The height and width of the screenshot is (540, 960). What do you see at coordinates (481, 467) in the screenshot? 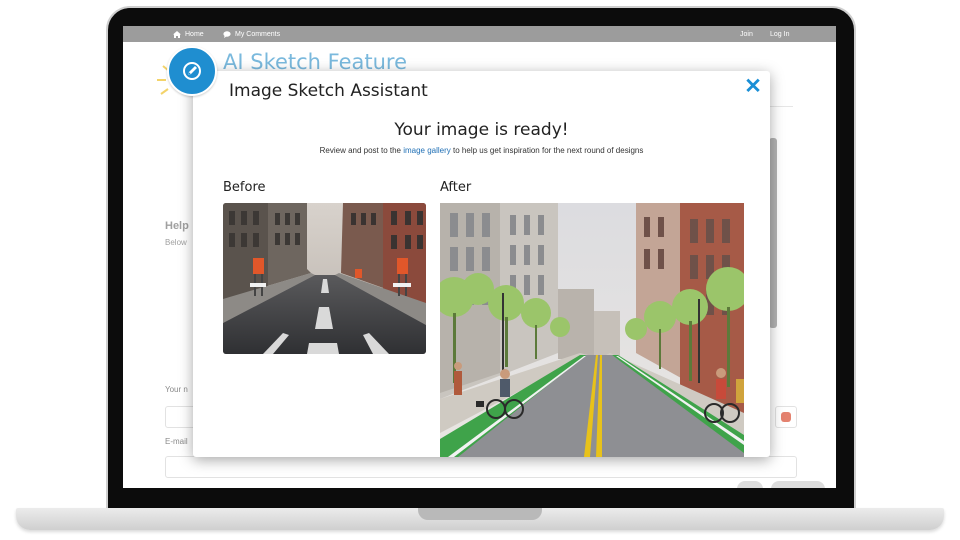
I see `email-input` at bounding box center [481, 467].